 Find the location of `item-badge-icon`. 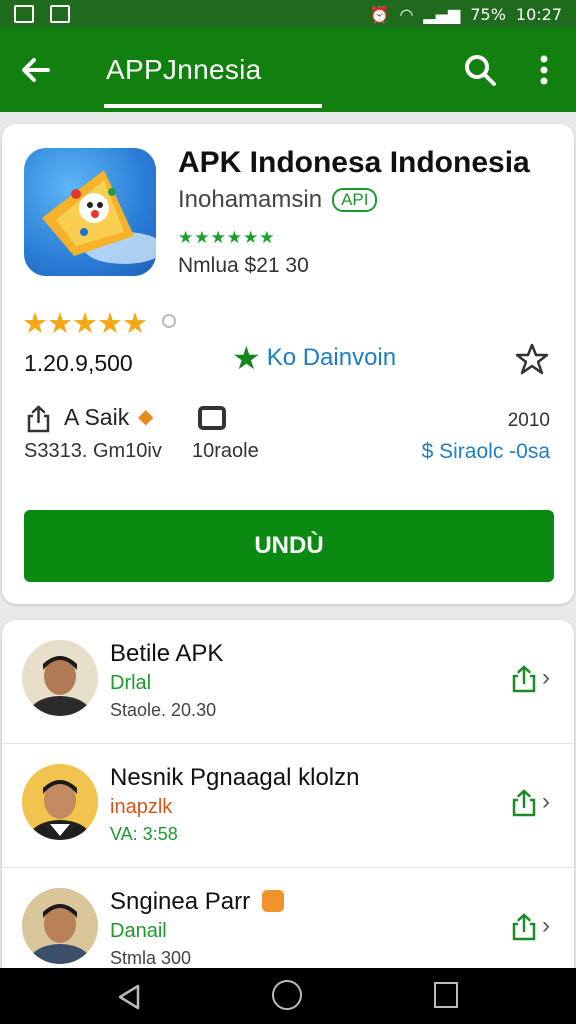

item-badge-icon is located at coordinates (273, 901).